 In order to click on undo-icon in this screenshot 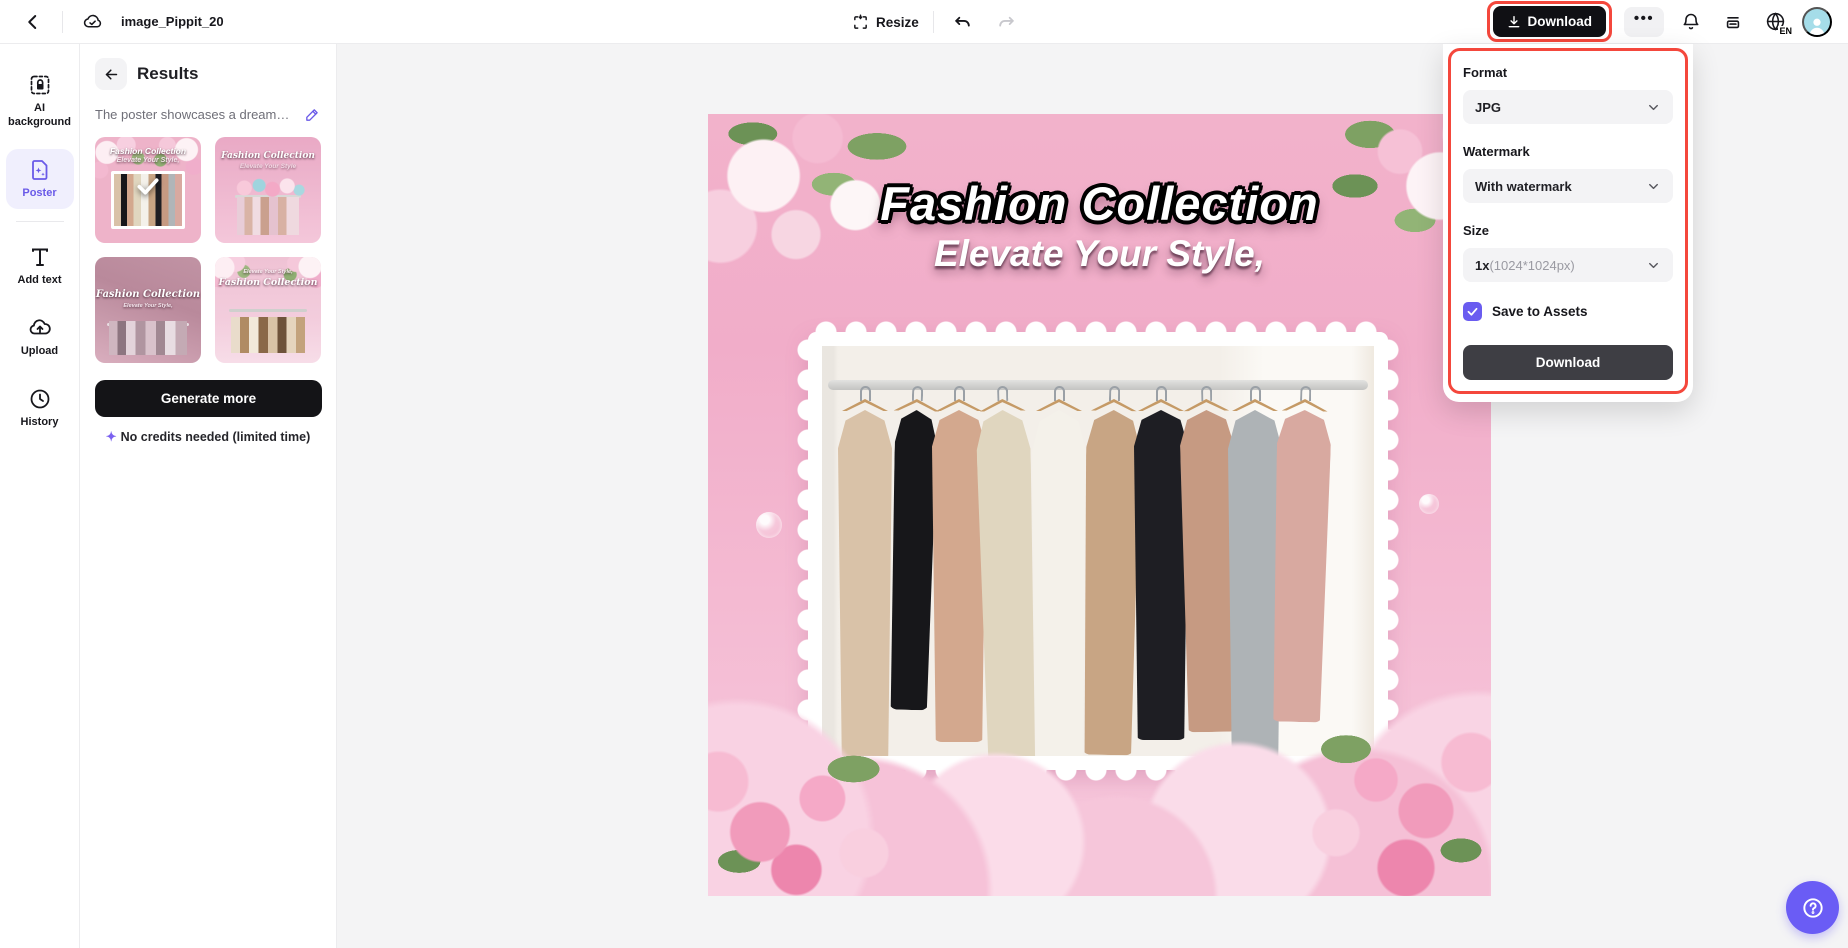, I will do `click(963, 21)`.